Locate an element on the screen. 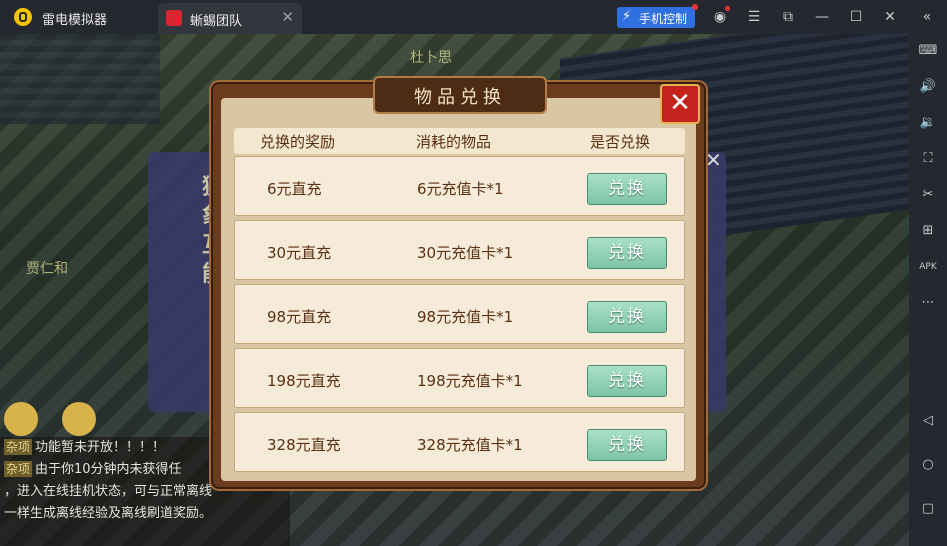  dialog-title-plate: 物品兑换 is located at coordinates (460, 95).